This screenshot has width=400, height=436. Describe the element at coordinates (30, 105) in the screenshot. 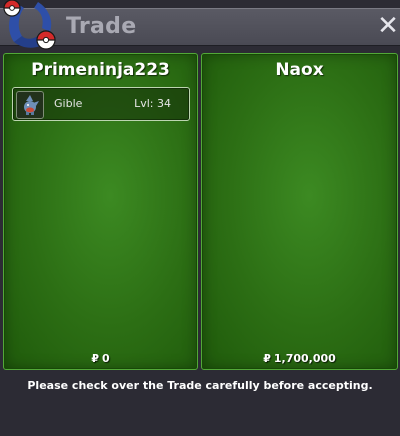

I see `gible-icon` at that location.